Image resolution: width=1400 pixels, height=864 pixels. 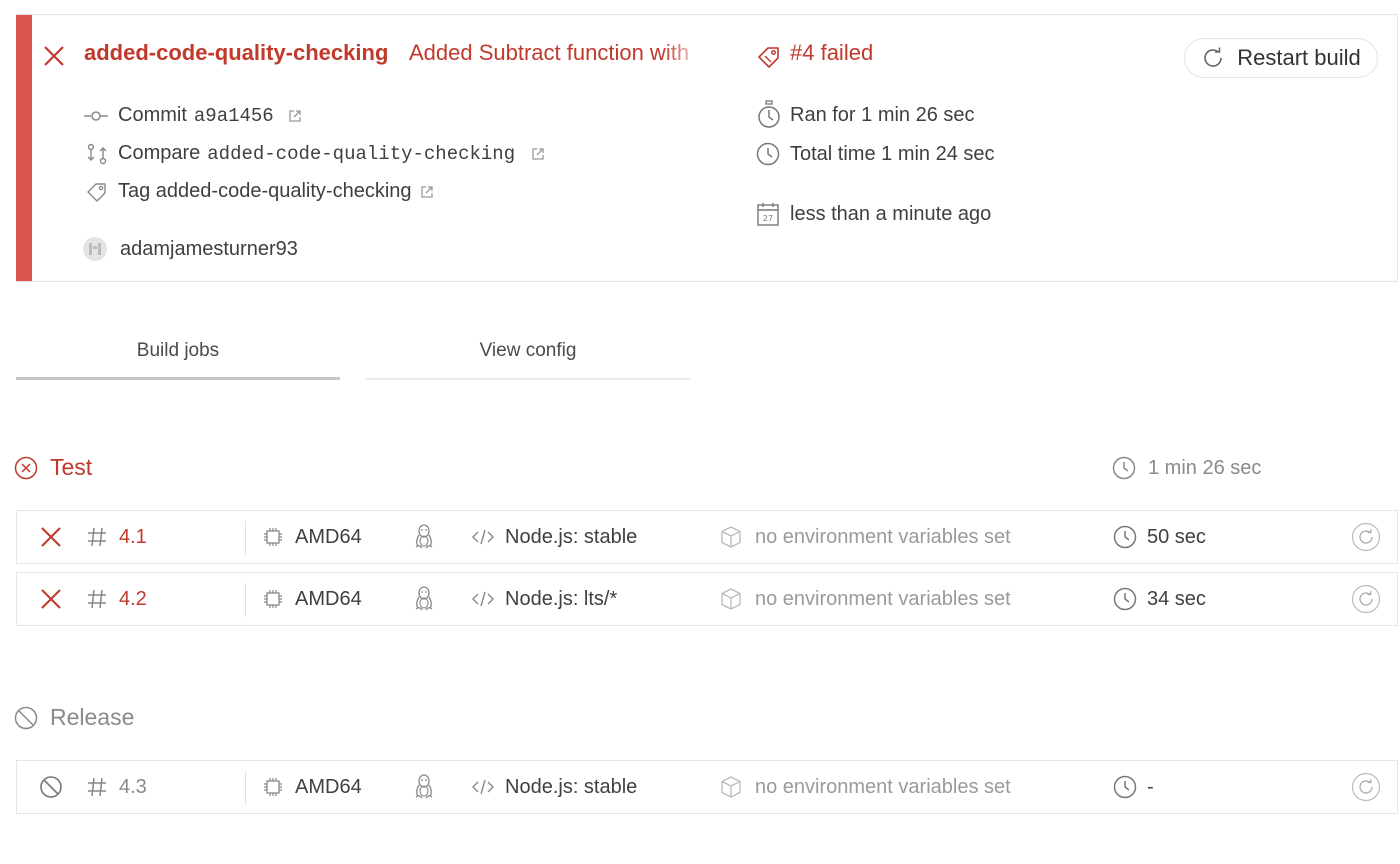 I want to click on stage-duration-text: 1 min 26 sec, so click(x=1205, y=467).